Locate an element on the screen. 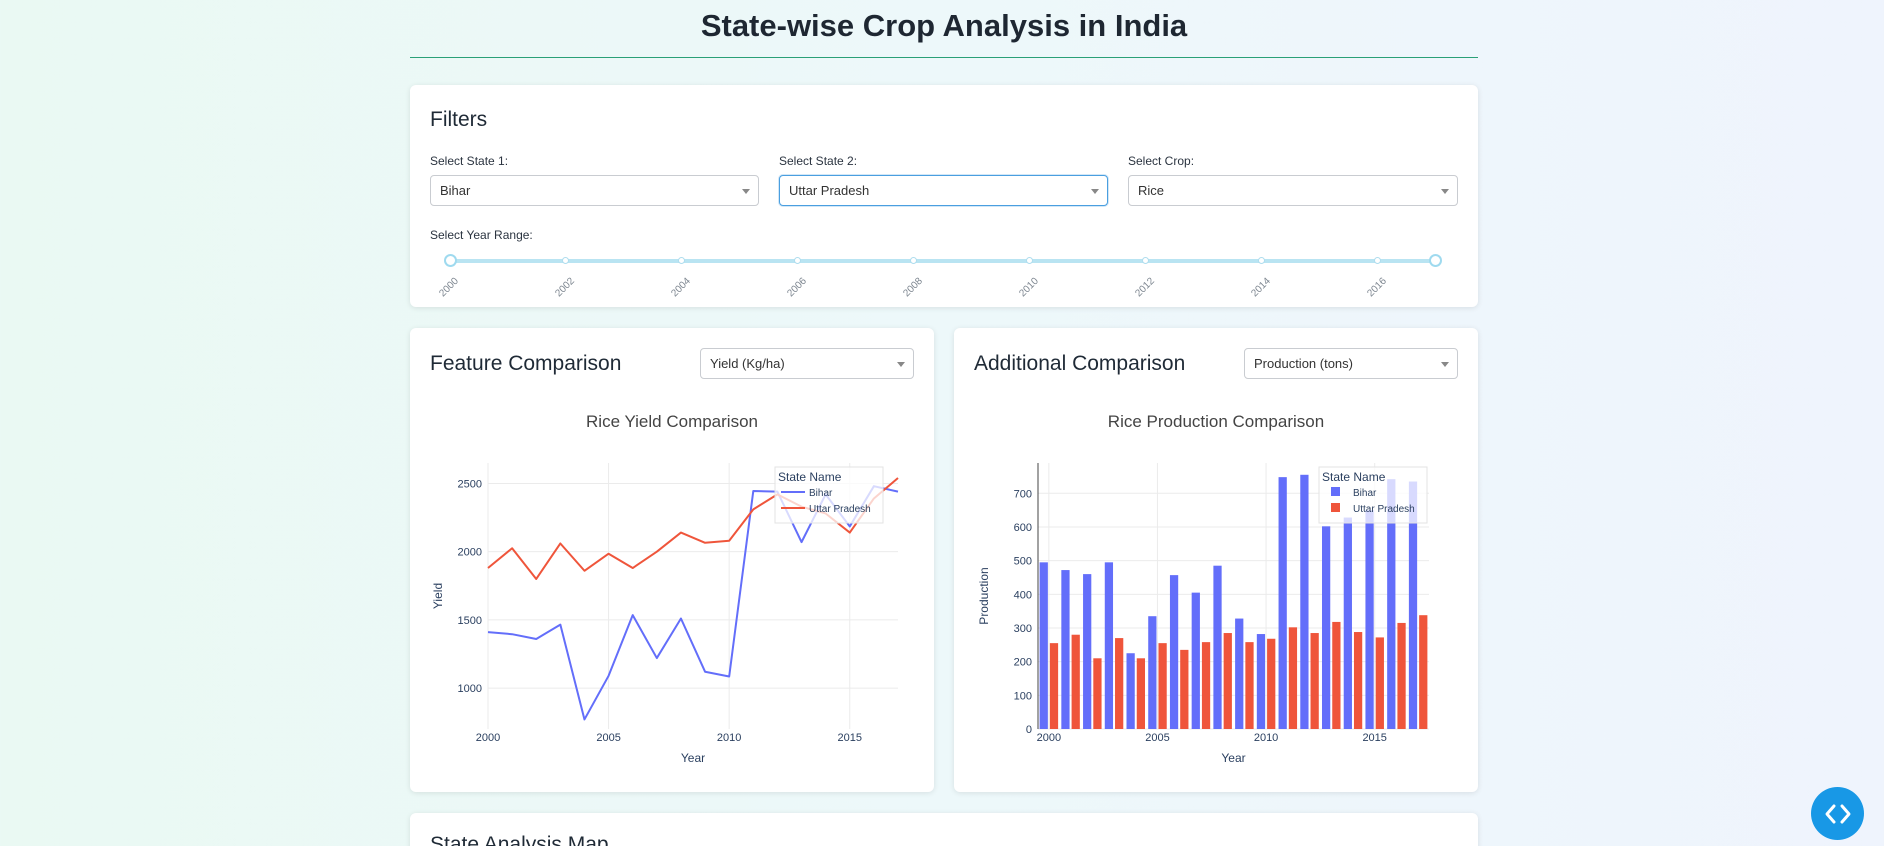  y-tick-label: 2000 is located at coordinates (470, 553).